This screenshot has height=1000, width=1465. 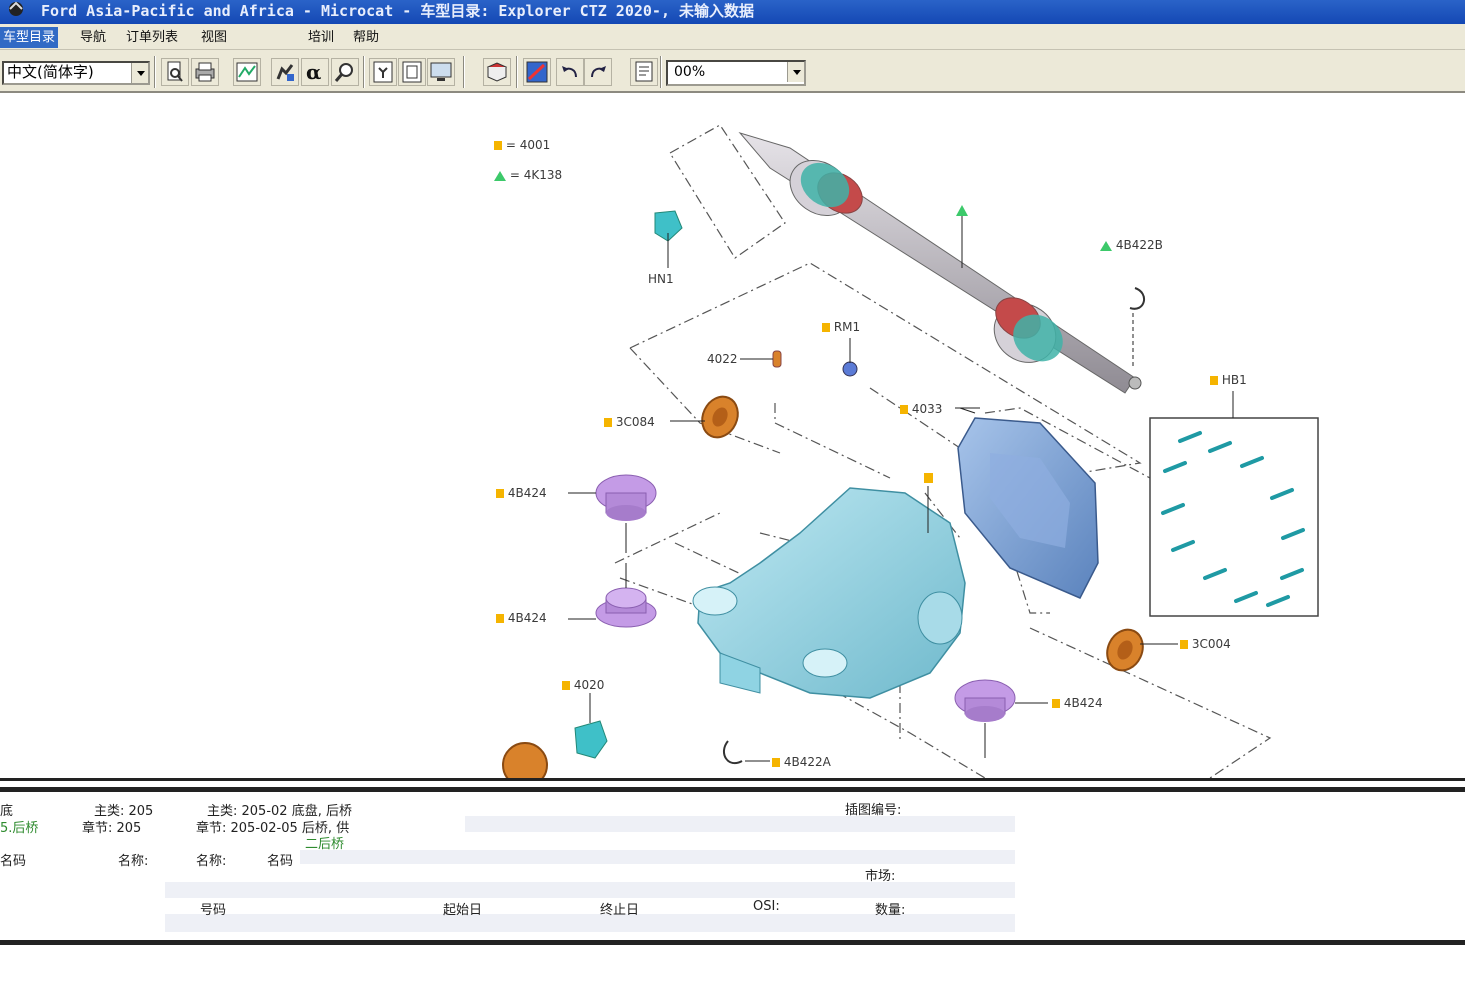 What do you see at coordinates (940, 263) in the screenshot?
I see `half-shaft-4K138` at bounding box center [940, 263].